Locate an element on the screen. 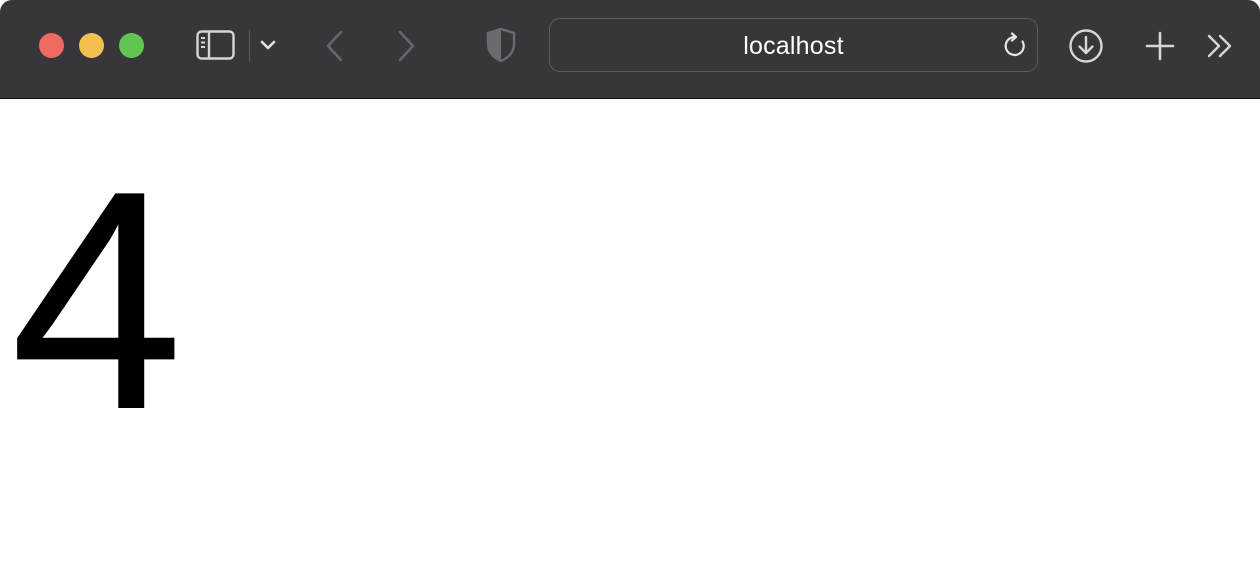 The height and width of the screenshot is (586, 1260). double-chevron-right-icon is located at coordinates (1221, 46).